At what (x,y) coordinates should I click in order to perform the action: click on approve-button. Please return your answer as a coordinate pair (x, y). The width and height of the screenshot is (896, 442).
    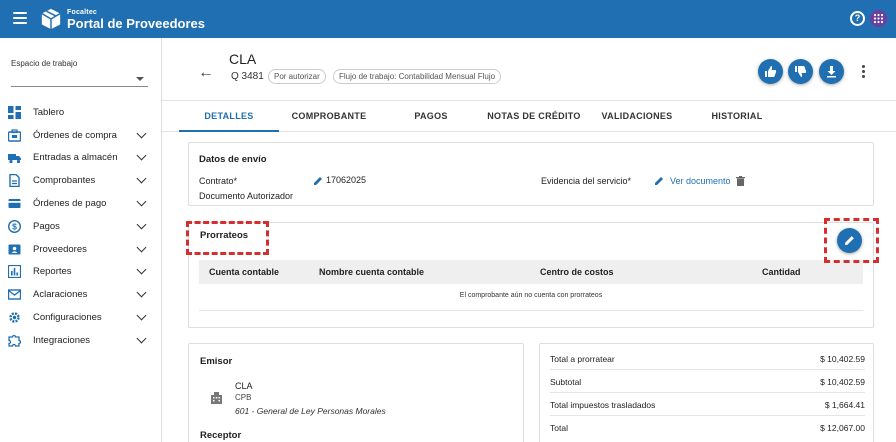
    Looking at the image, I should click on (770, 71).